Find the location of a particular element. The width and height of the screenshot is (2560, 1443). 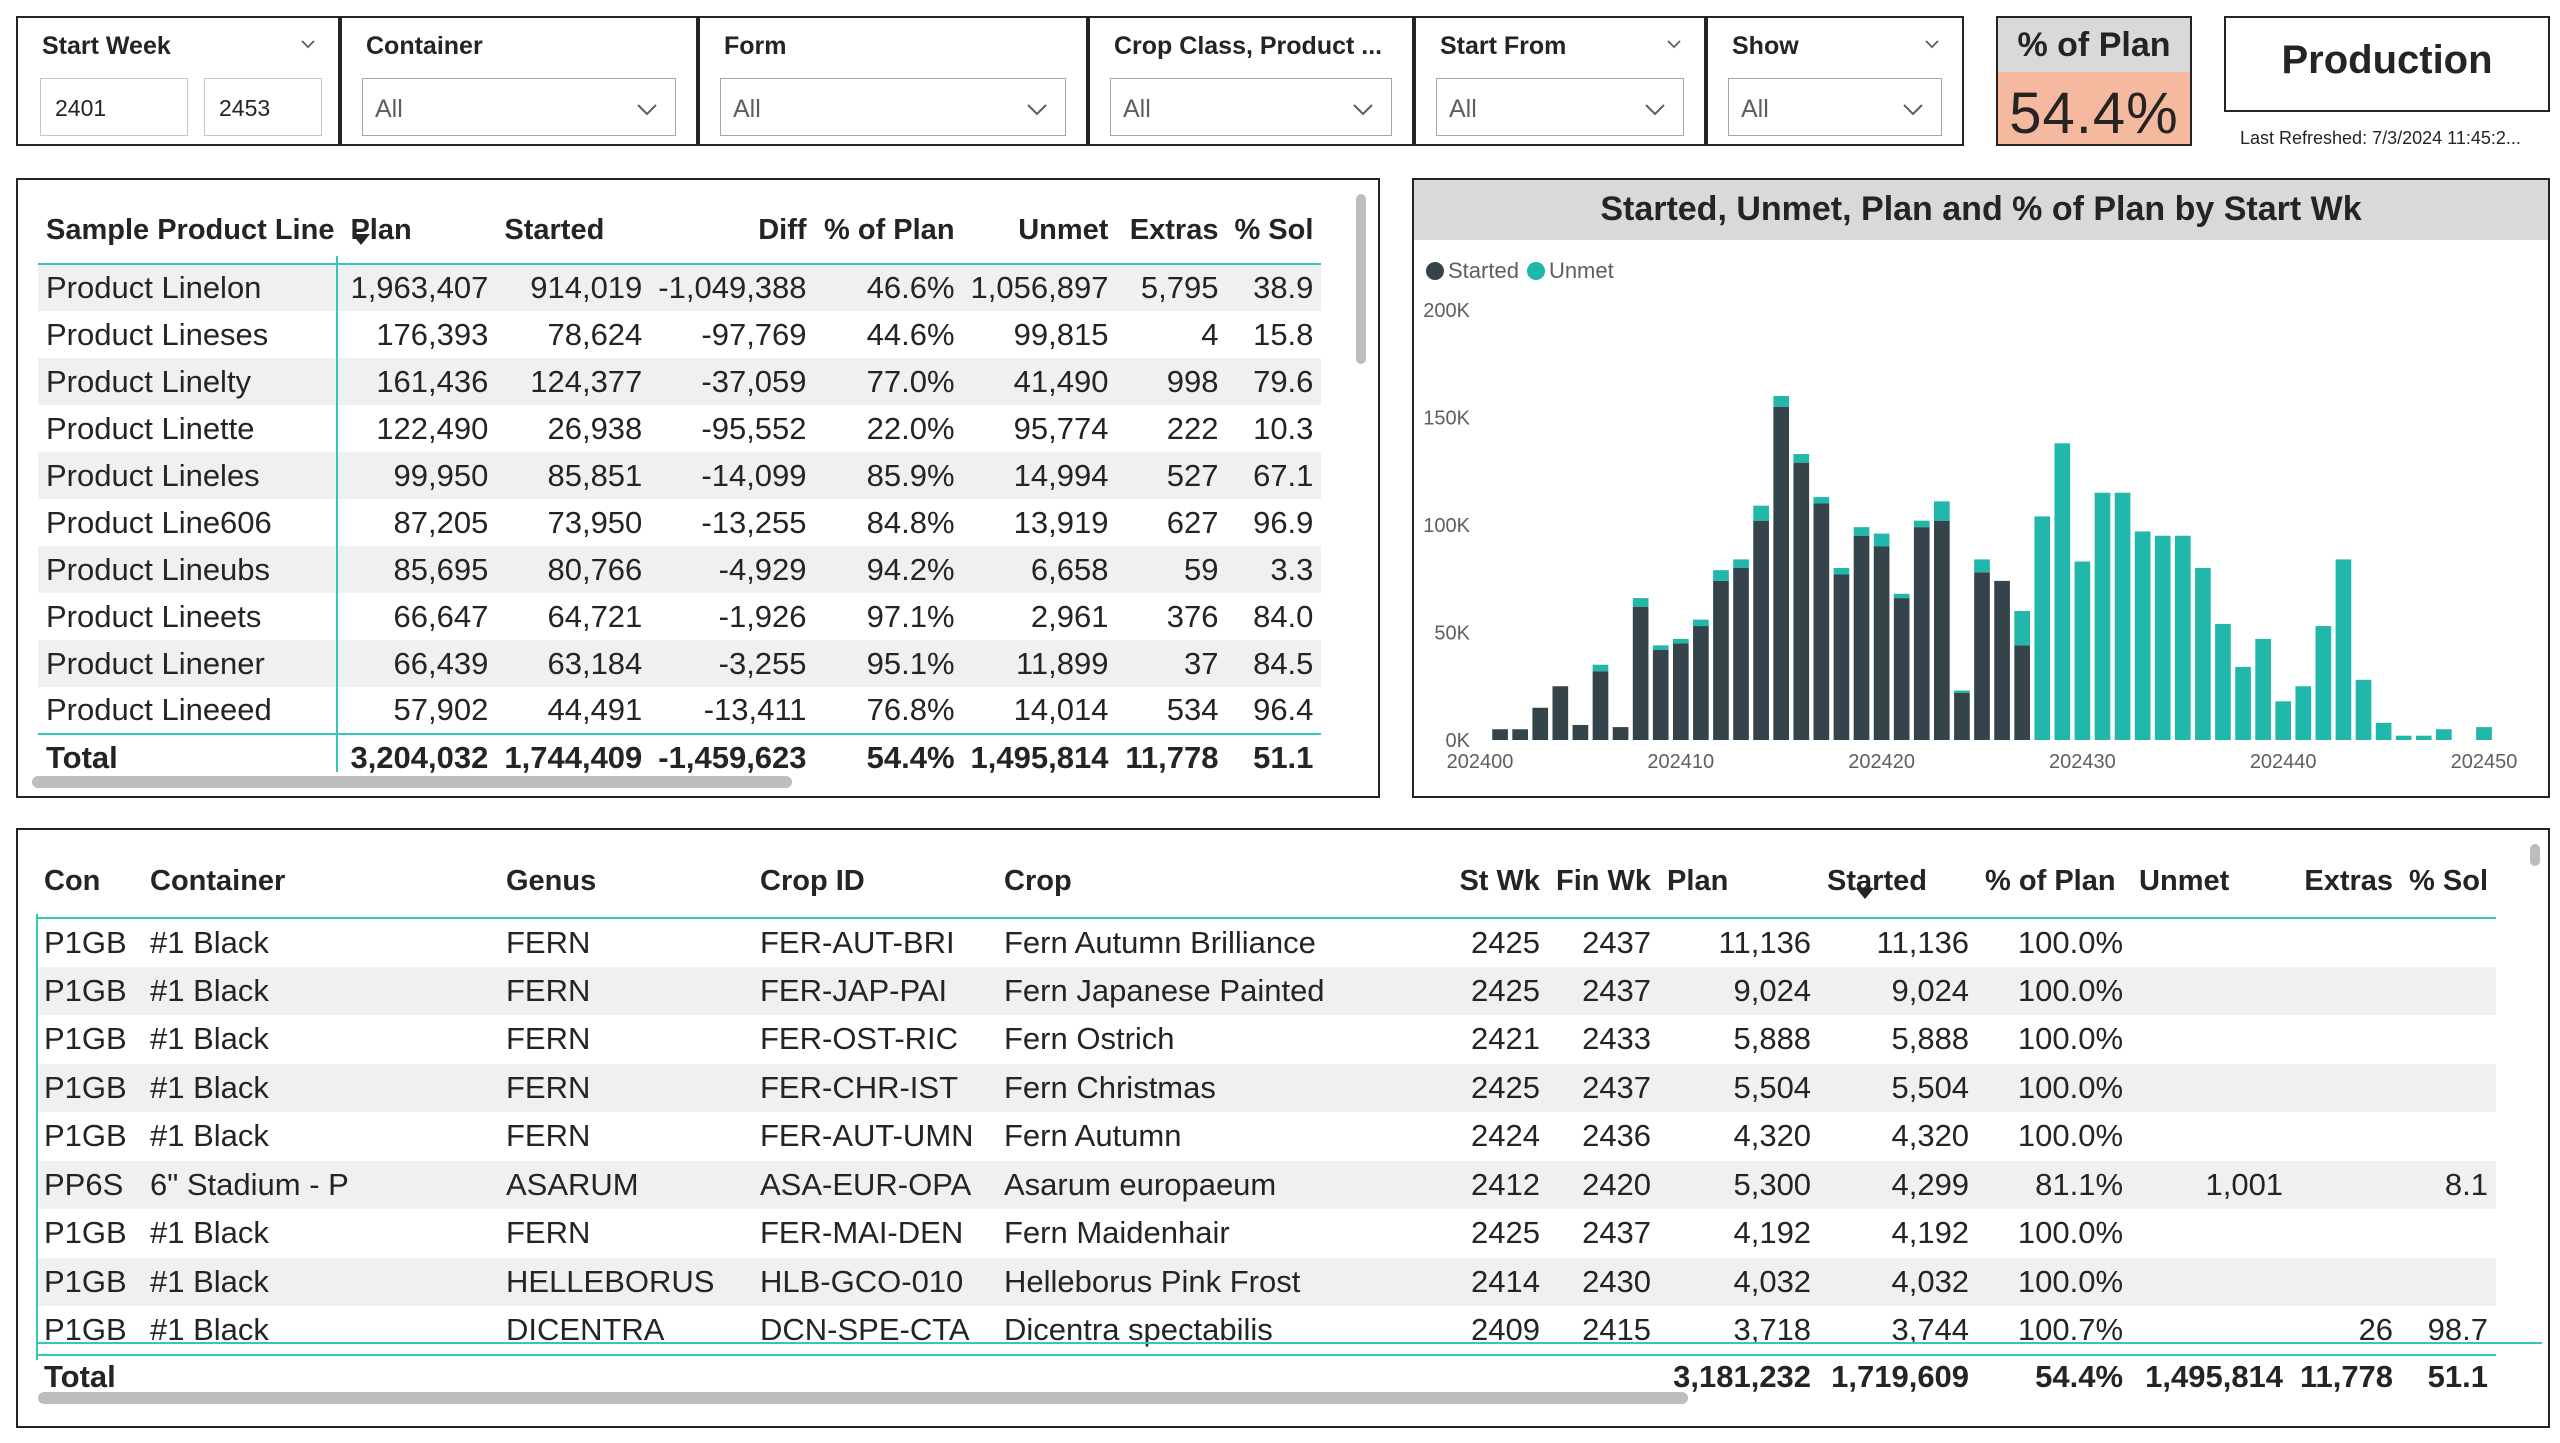

container-dropdown: All is located at coordinates (519, 107).